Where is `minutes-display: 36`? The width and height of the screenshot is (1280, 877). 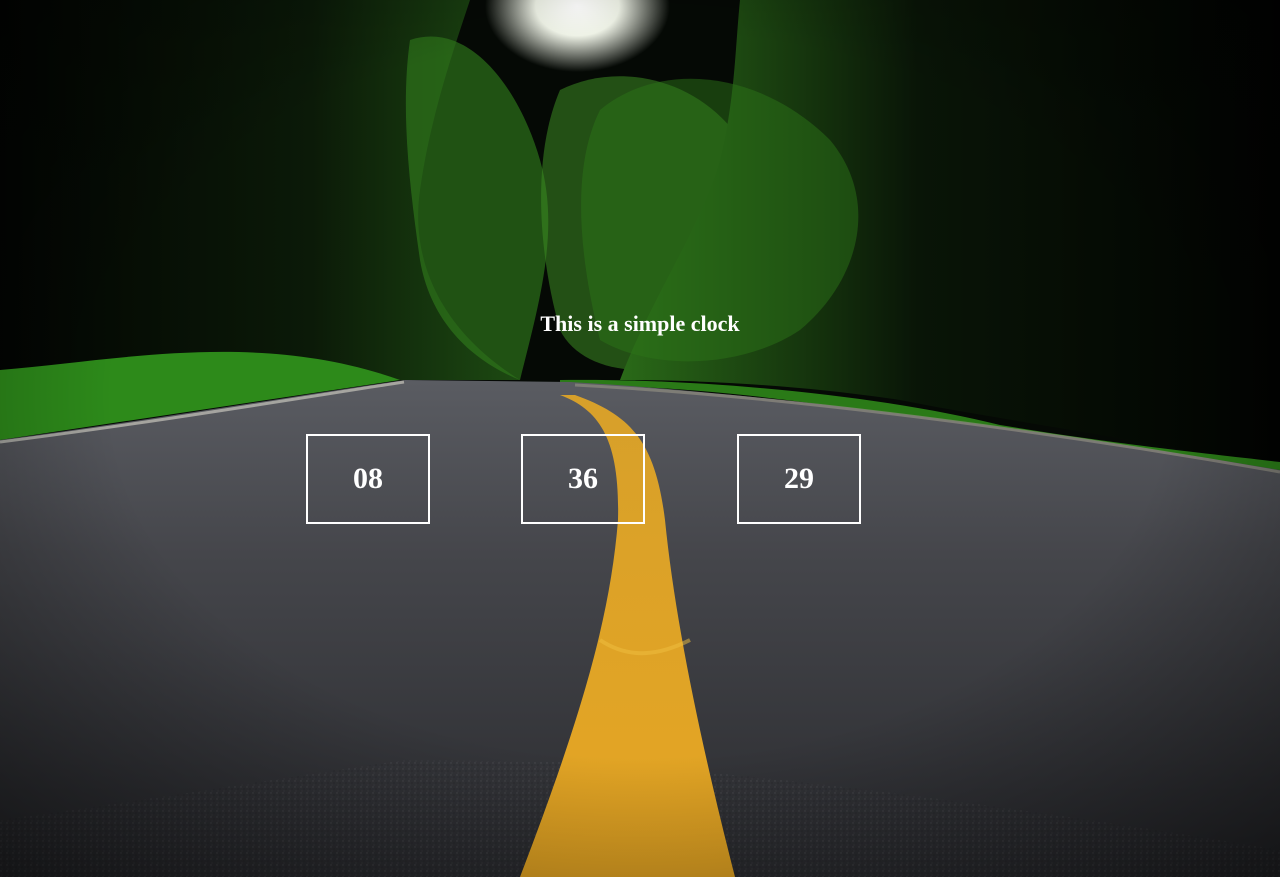
minutes-display: 36 is located at coordinates (583, 479).